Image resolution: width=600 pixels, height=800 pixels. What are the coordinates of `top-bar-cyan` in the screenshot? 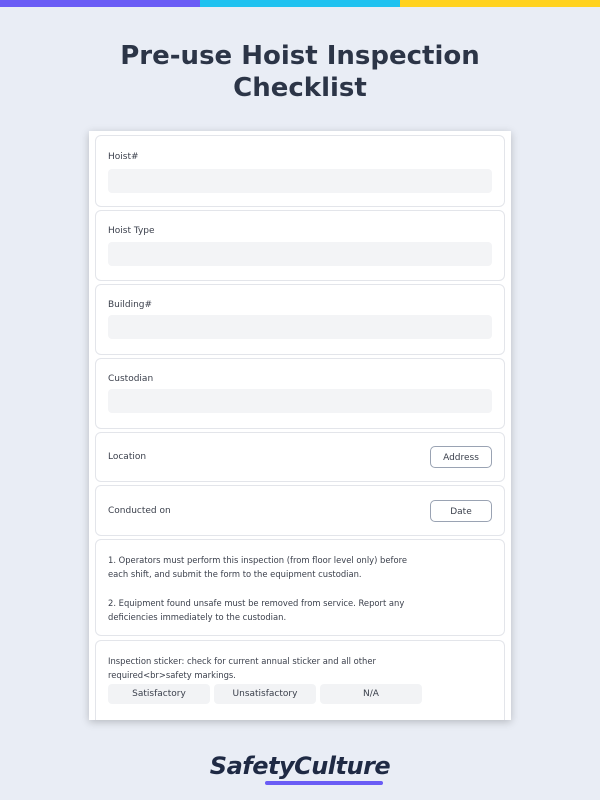 It's located at (300, 3).